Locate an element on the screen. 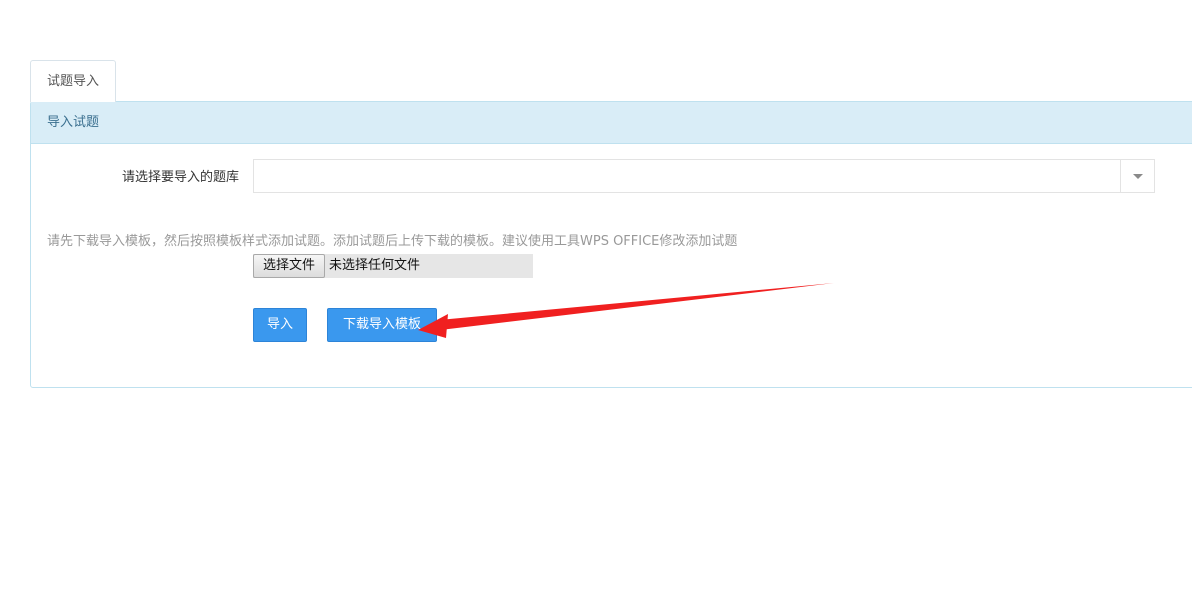  download-template-button: 下载导入模板 is located at coordinates (382, 325).